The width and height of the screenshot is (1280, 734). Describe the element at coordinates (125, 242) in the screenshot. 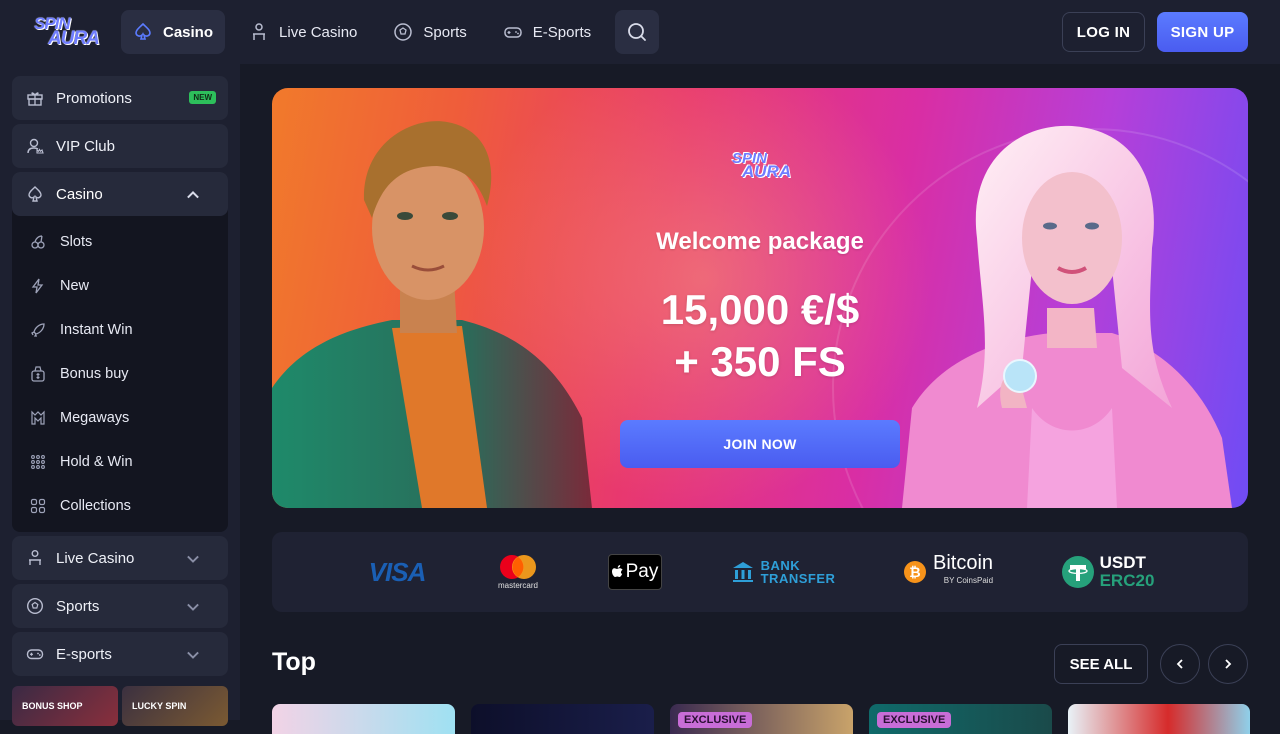

I see `submenu-item-slots: Slots` at that location.